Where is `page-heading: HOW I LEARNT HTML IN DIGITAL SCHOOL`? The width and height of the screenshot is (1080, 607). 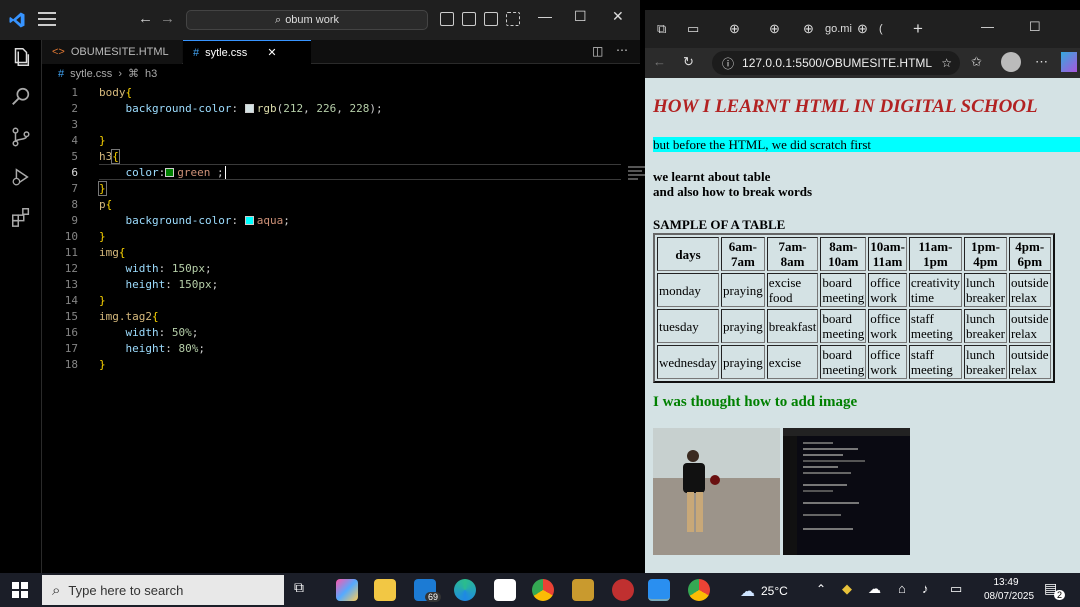 page-heading: HOW I LEARNT HTML IN DIGITAL SCHOOL is located at coordinates (845, 106).